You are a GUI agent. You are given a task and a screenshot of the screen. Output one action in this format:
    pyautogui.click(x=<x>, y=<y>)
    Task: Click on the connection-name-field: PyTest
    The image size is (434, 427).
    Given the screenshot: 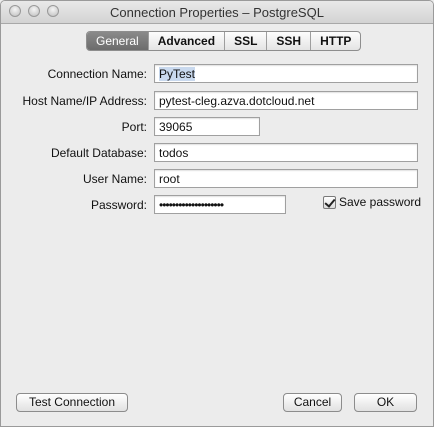 What is the action you would take?
    pyautogui.click(x=286, y=73)
    